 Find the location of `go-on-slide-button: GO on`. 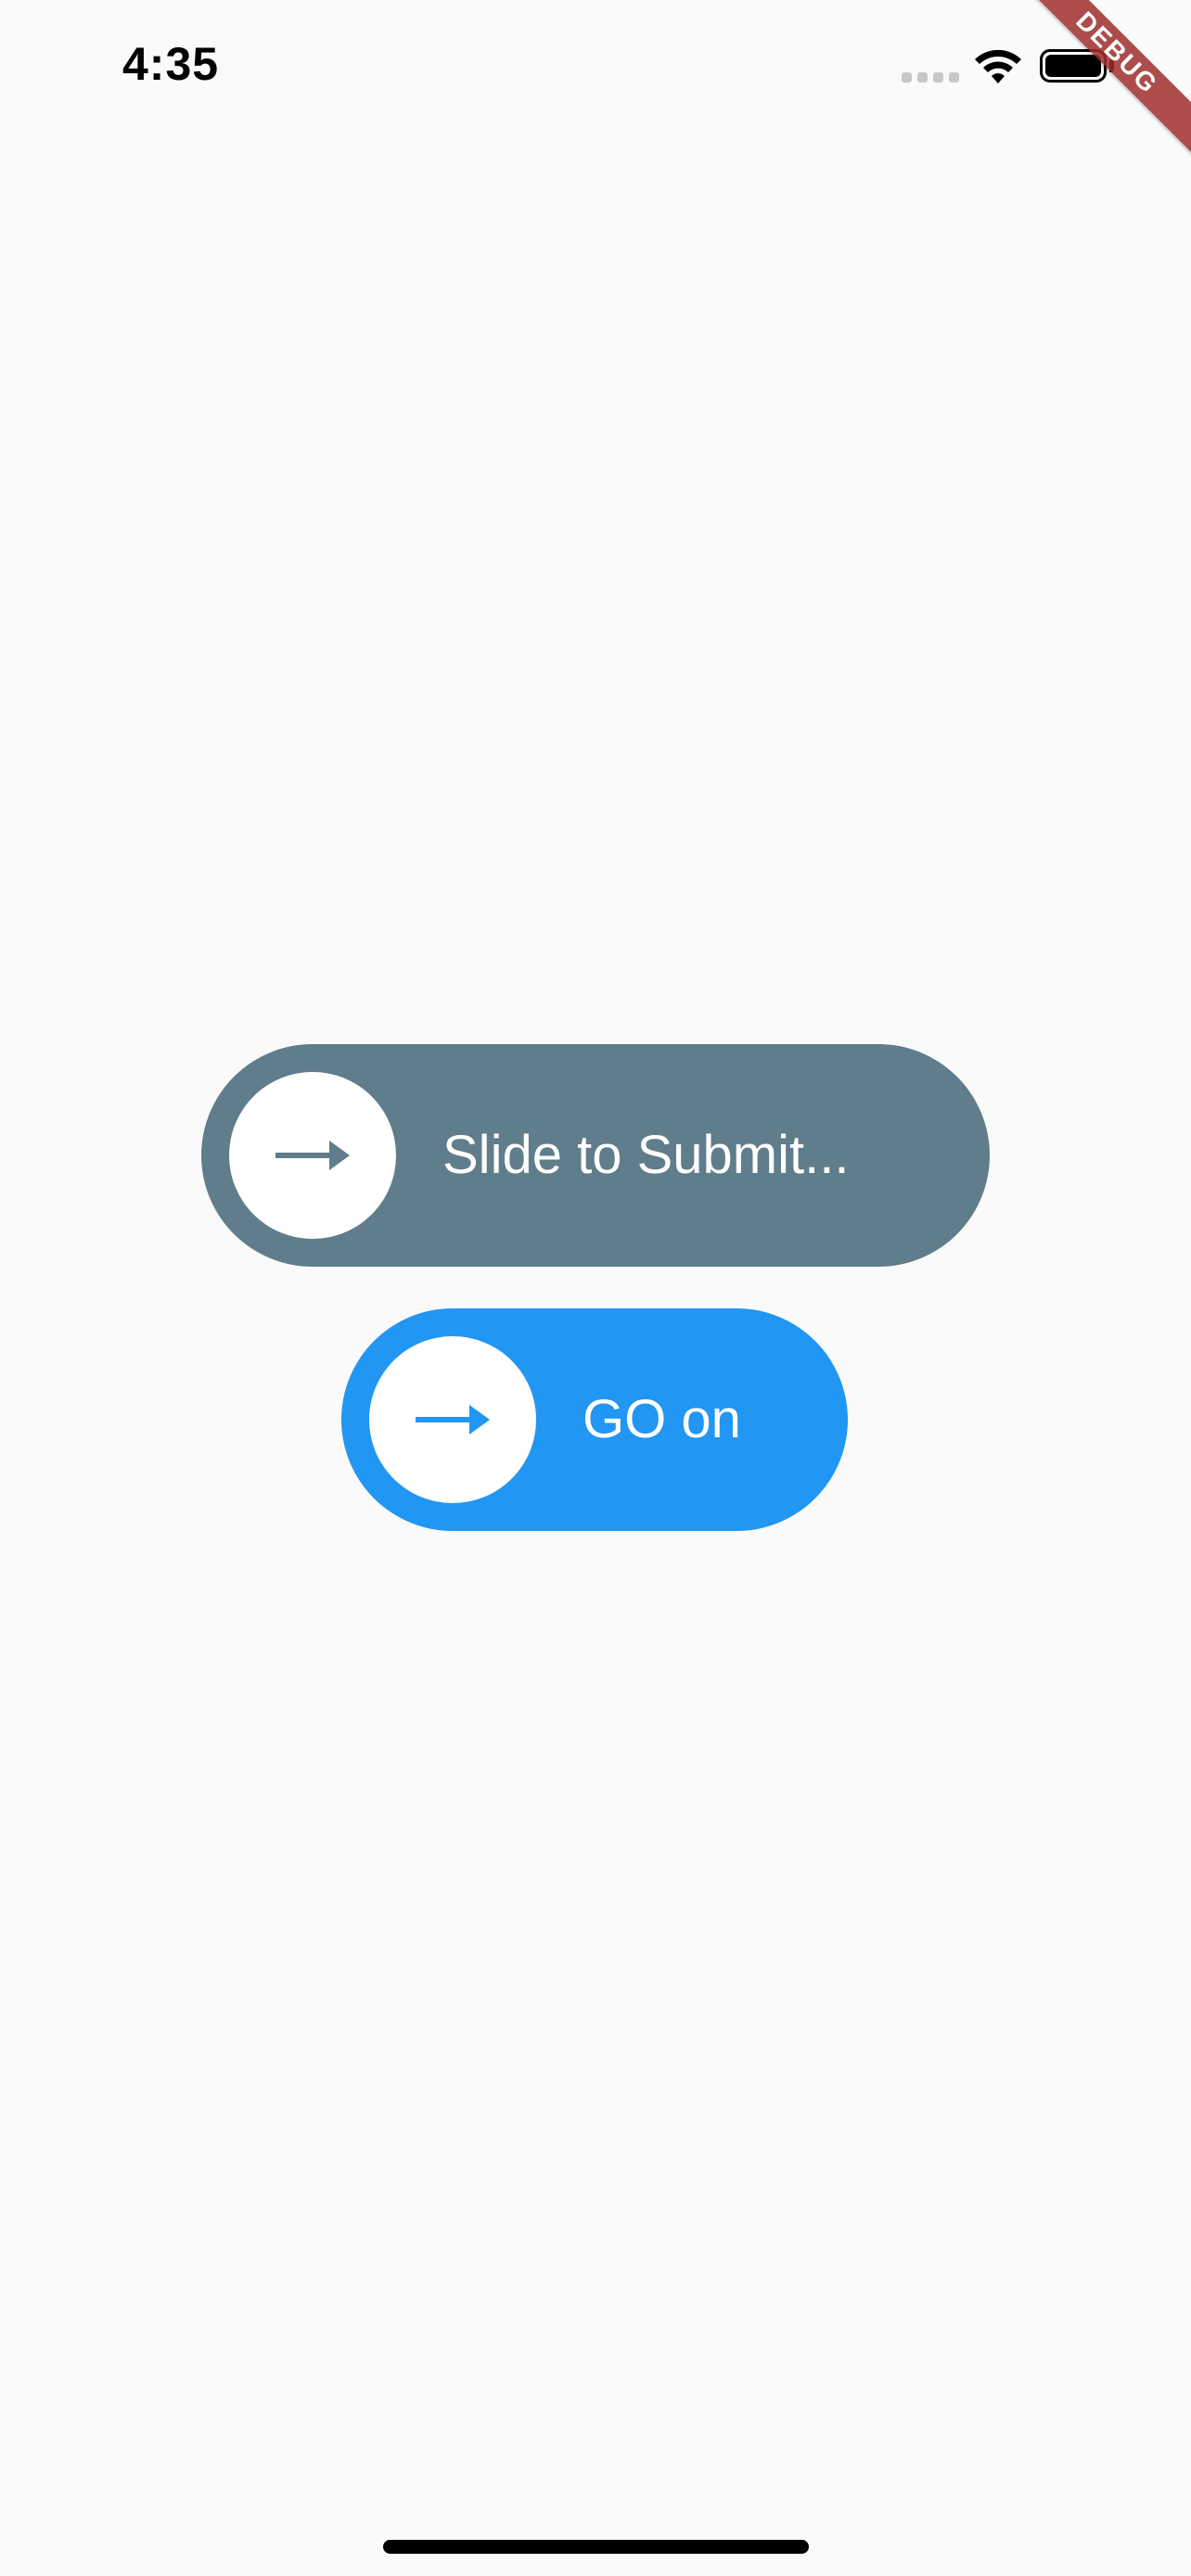

go-on-slide-button: GO on is located at coordinates (594, 1419).